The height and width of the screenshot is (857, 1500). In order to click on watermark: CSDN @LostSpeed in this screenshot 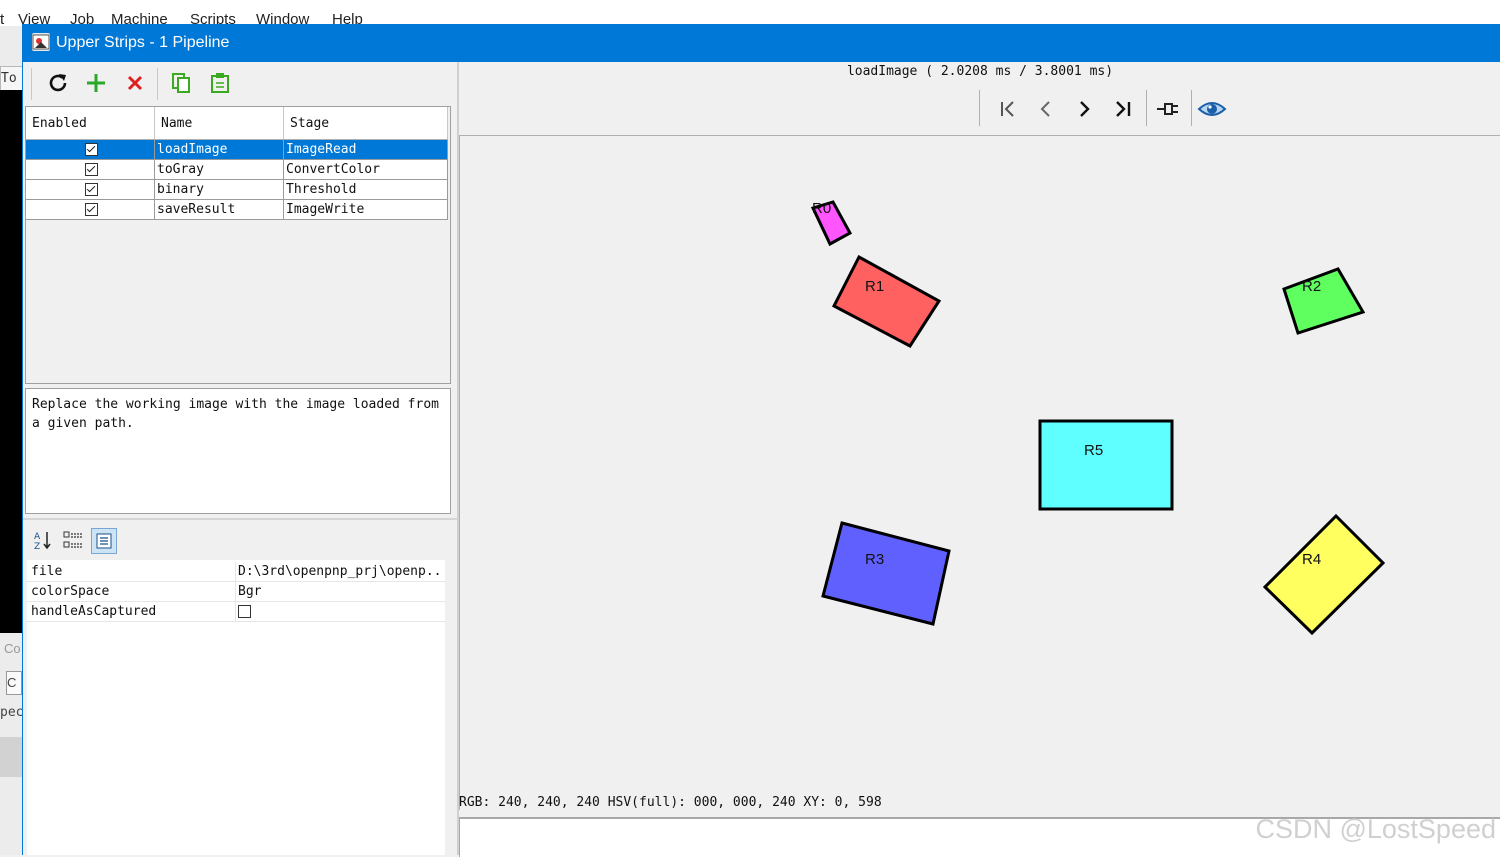, I will do `click(1375, 829)`.